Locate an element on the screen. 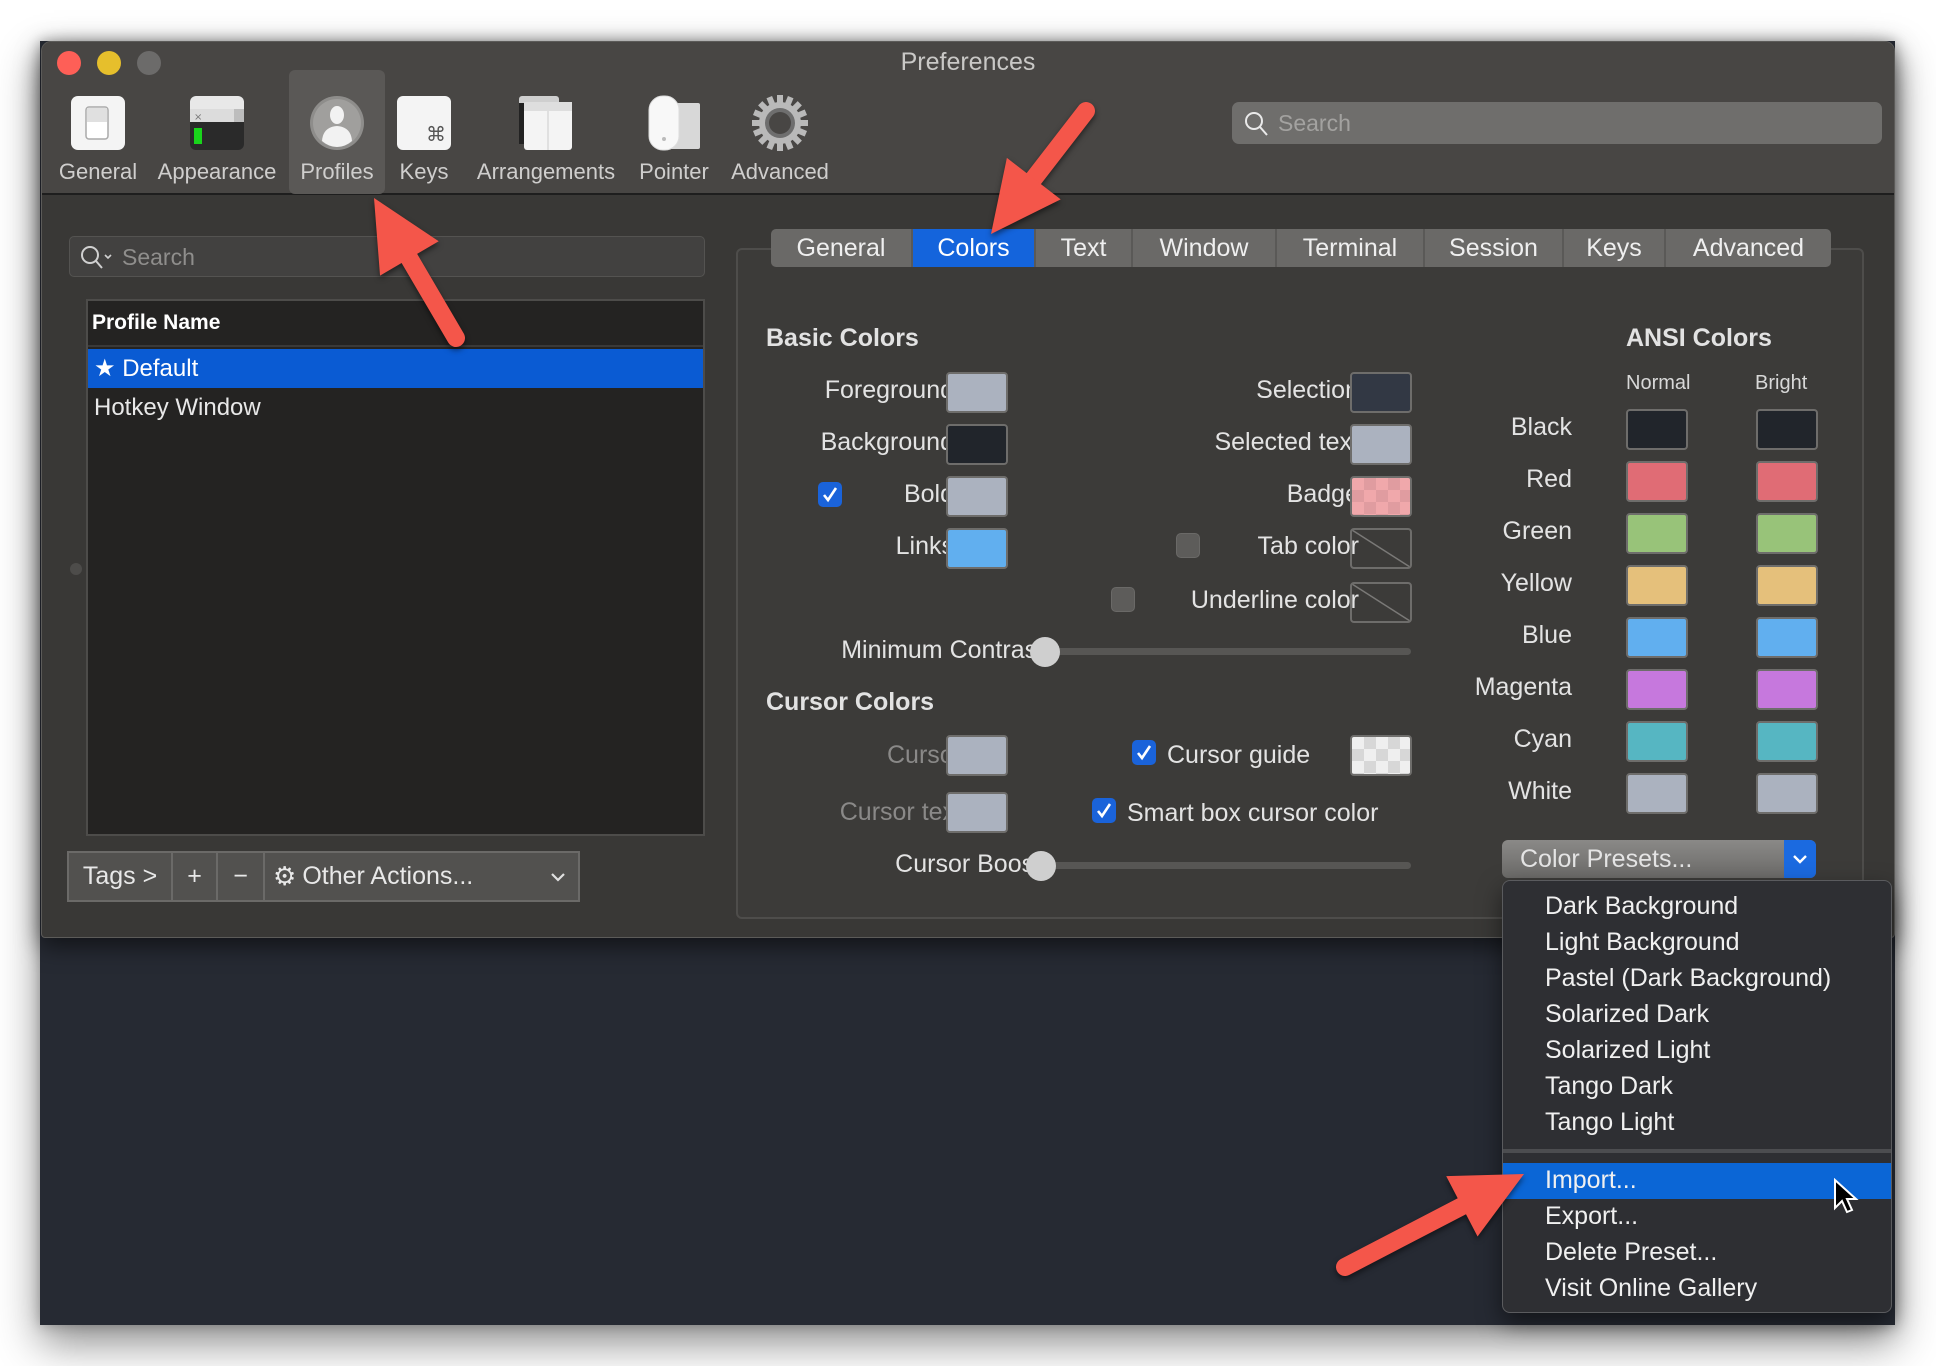  cursor-text-color-well is located at coordinates (977, 812).